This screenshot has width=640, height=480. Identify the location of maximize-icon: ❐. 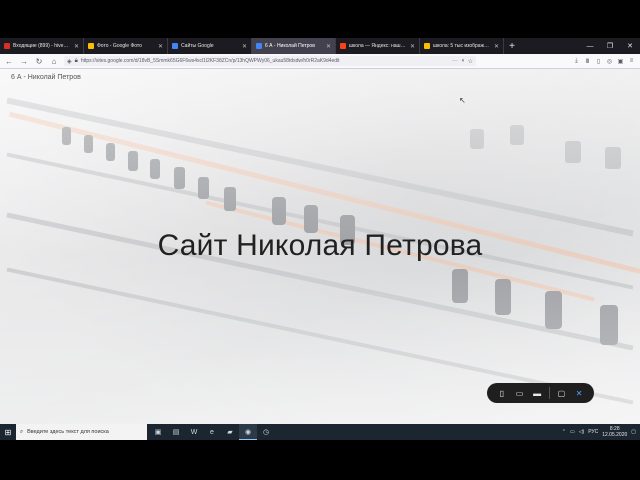
(610, 46).